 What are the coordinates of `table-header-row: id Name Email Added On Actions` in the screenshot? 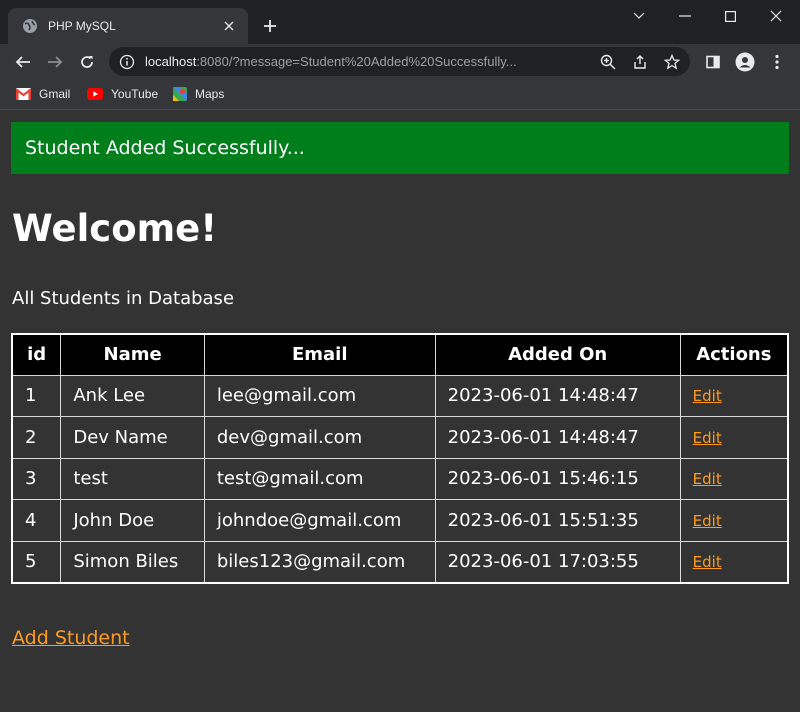 It's located at (400, 354).